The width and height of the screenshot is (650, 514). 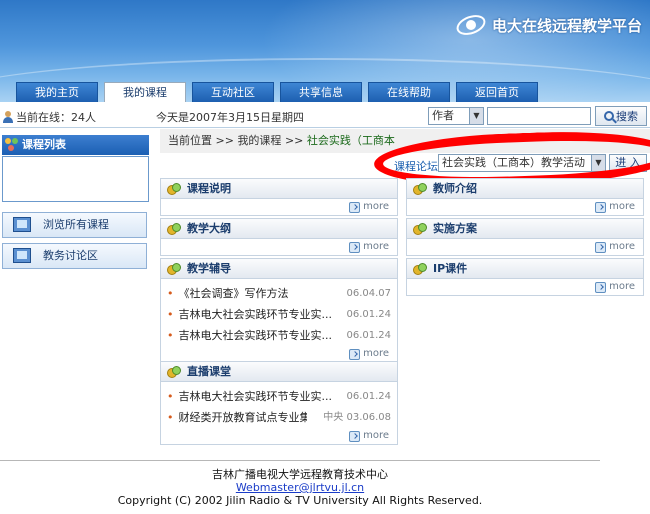 I want to click on course-list-title: 课程列表, so click(x=44, y=144).